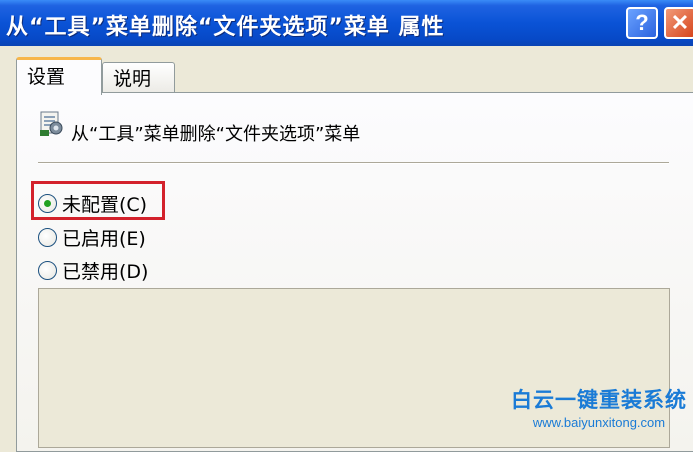  I want to click on tab-settings-label: 设置, so click(46, 77).